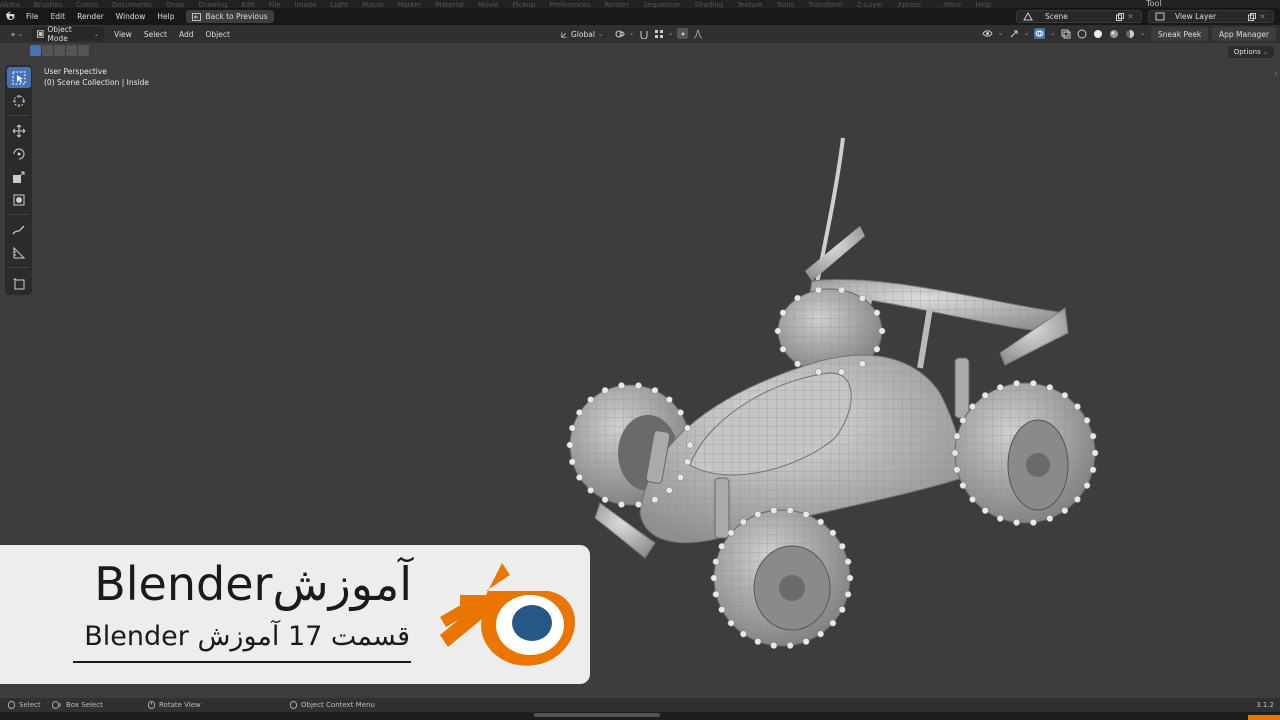 Image resolution: width=1280 pixels, height=720 pixels. I want to click on select-box-icon, so click(18, 77).